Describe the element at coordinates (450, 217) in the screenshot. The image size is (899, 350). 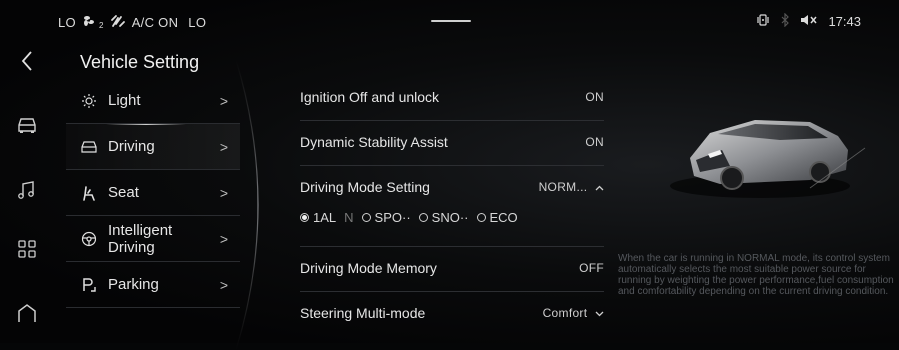
I see `mode-label: SNO··` at that location.